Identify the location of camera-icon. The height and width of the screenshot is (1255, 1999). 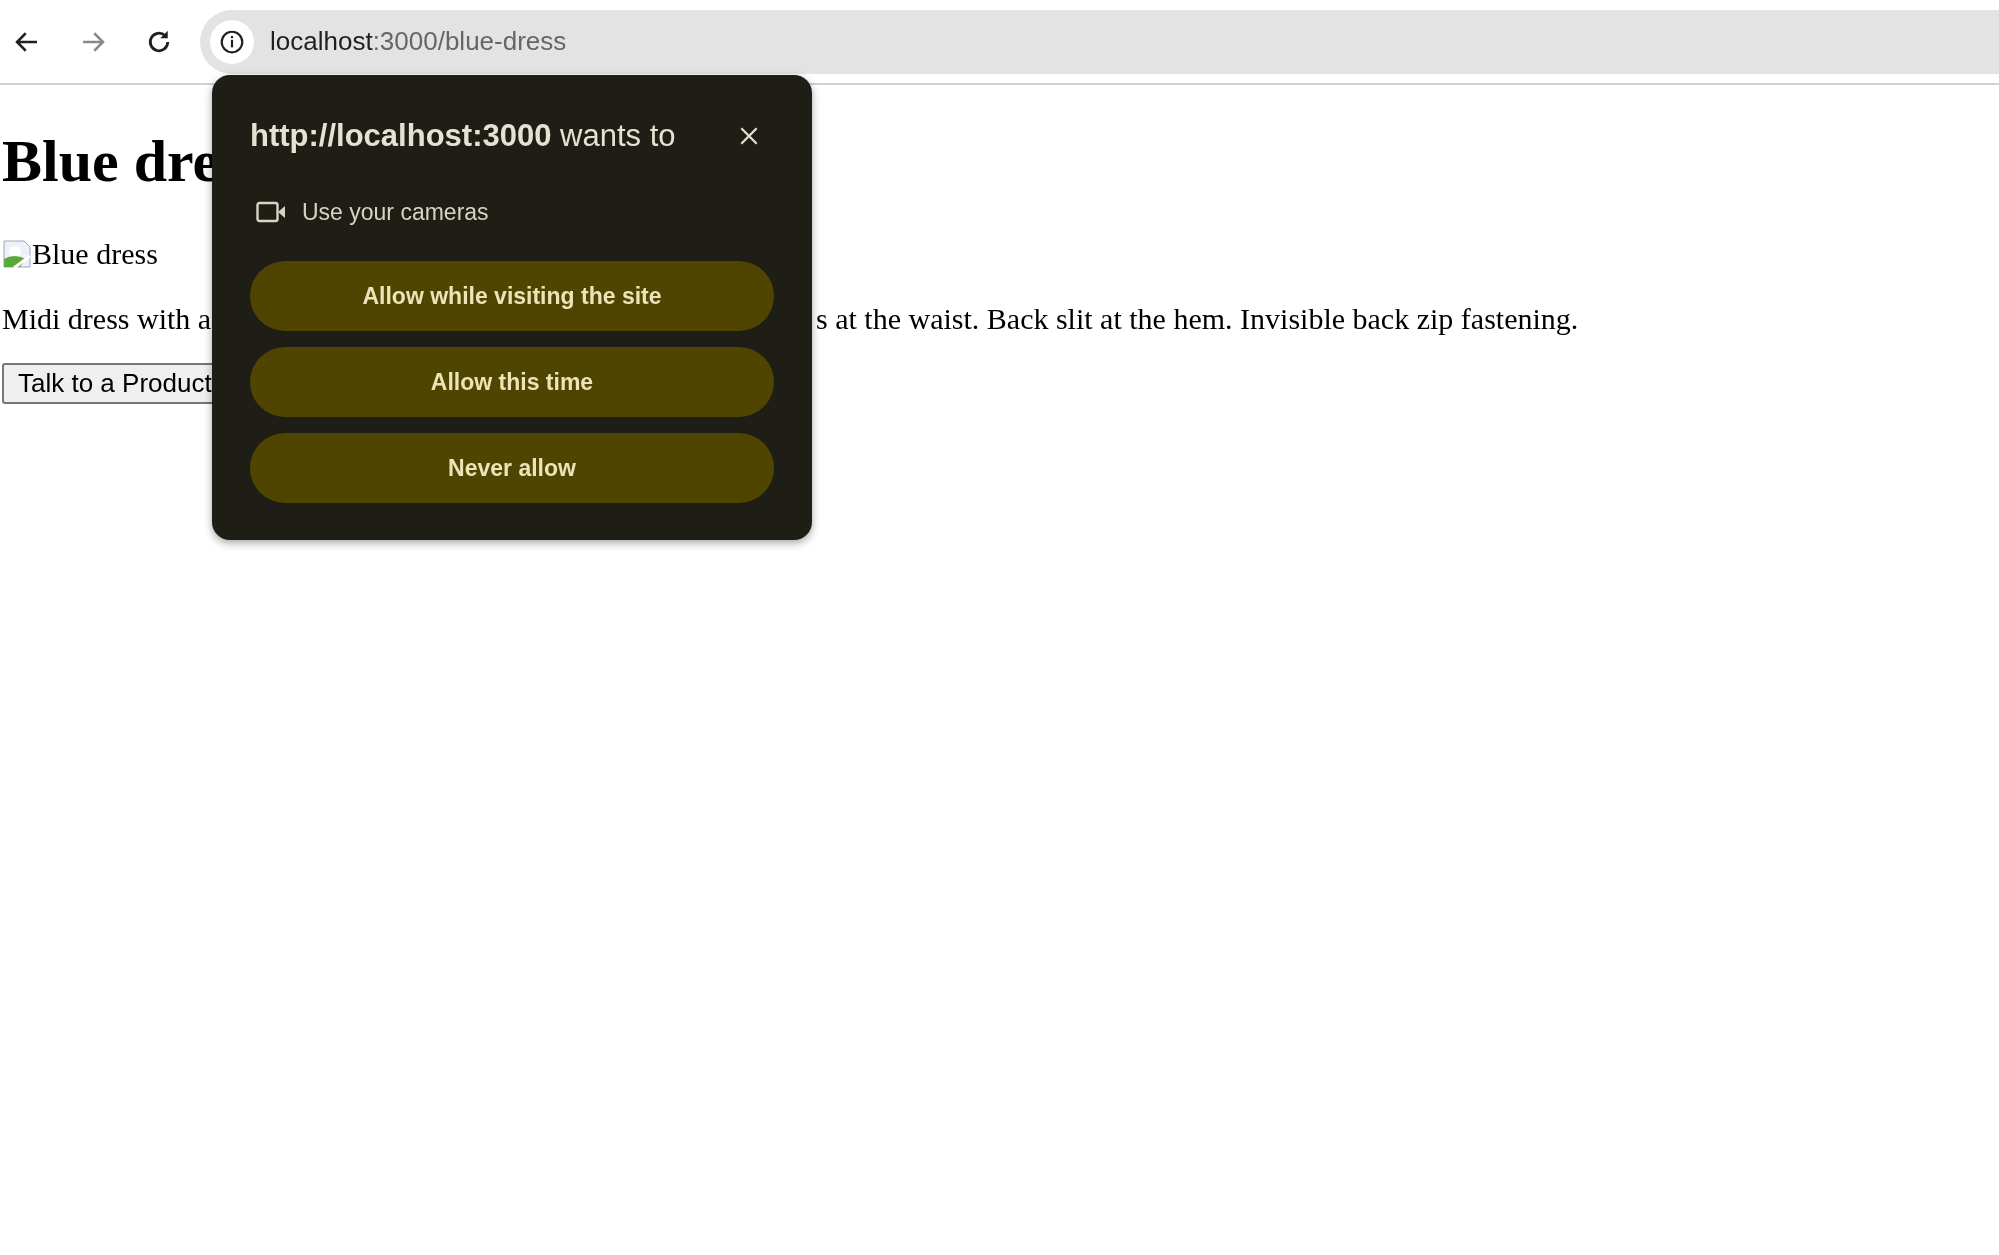
(271, 212).